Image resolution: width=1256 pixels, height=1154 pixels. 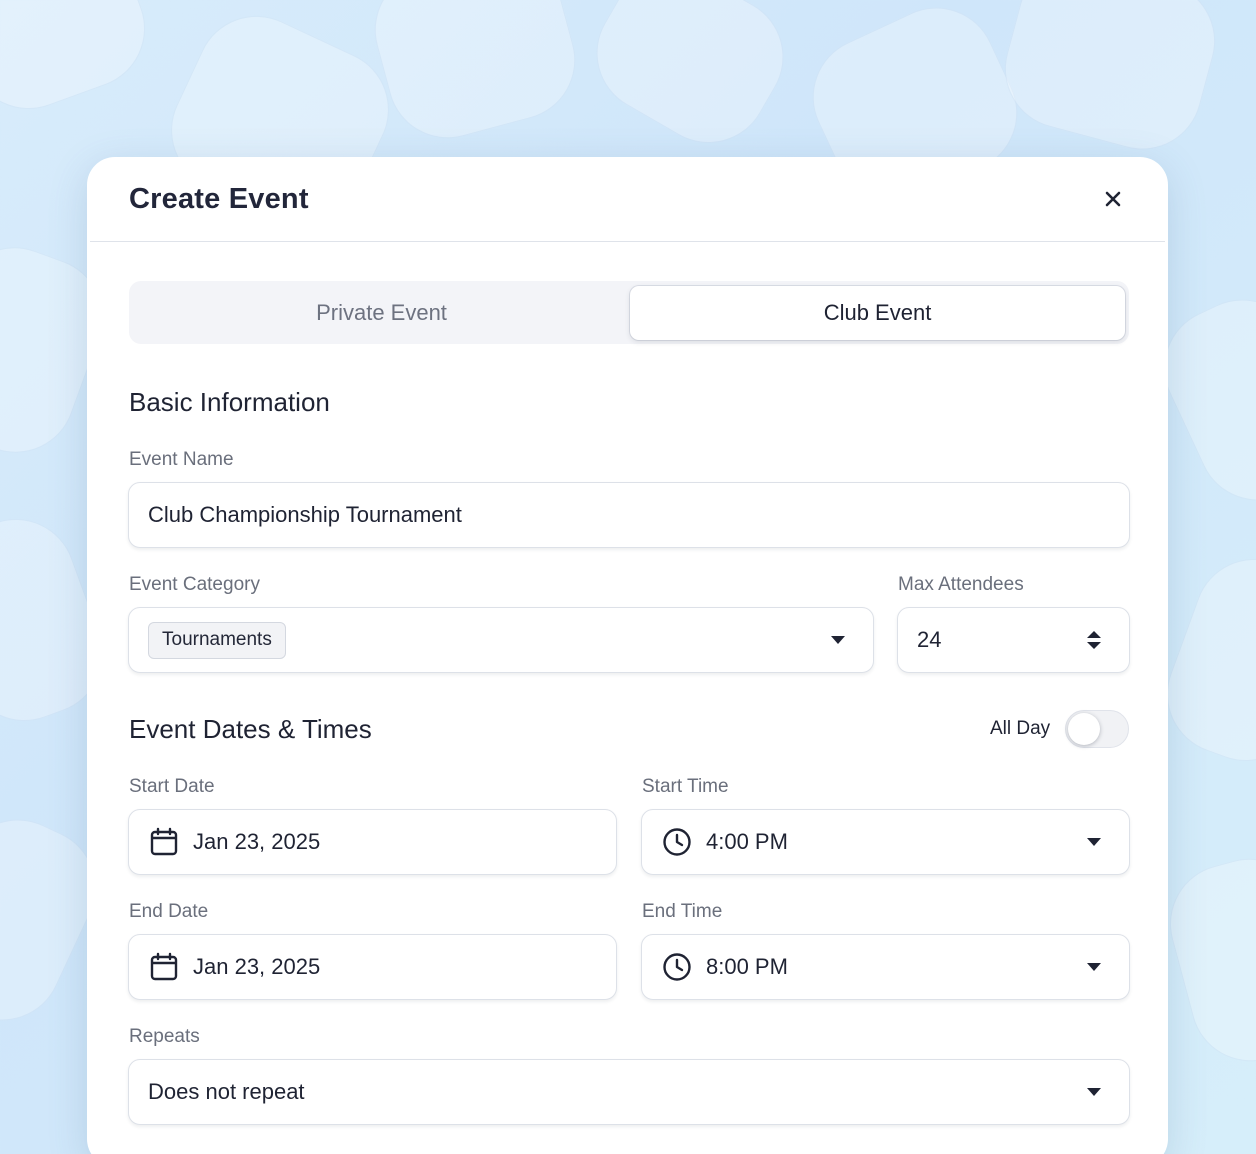 What do you see at coordinates (1084, 729) in the screenshot?
I see `toggle-knob` at bounding box center [1084, 729].